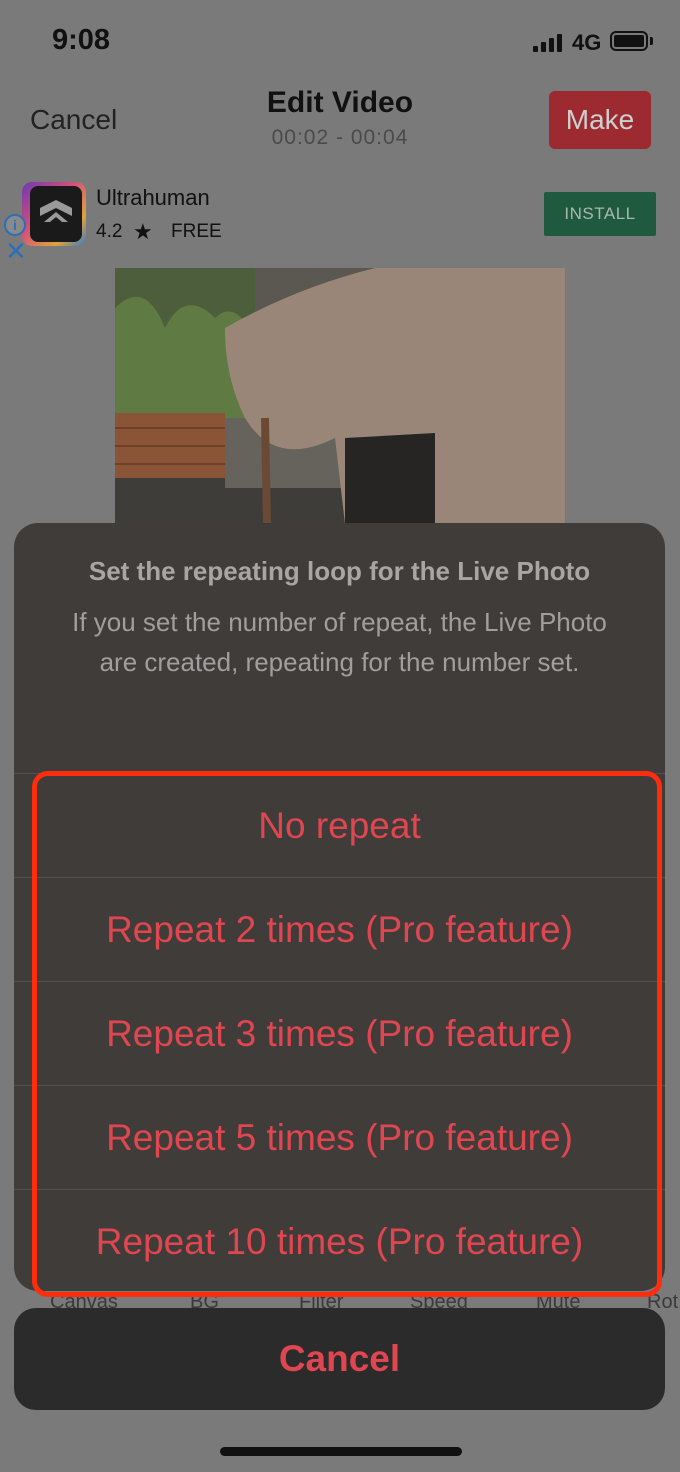 Image resolution: width=680 pixels, height=1472 pixels. Describe the element at coordinates (56, 214) in the screenshot. I see `ultrahuman-logo-icon` at that location.